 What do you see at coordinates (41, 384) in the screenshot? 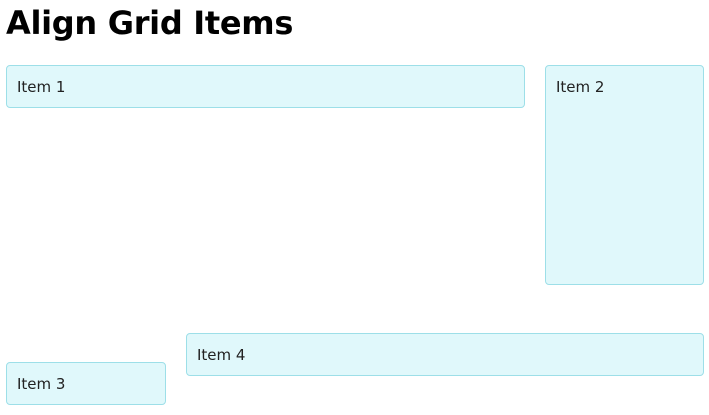
I see `grid-item-label: Item 3` at bounding box center [41, 384].